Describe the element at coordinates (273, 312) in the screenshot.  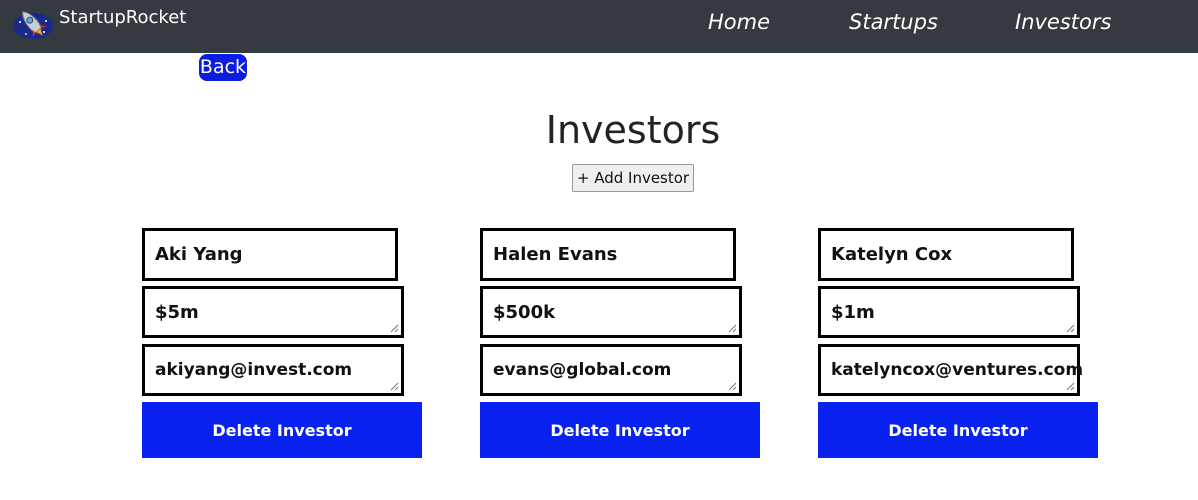
I see `investor-amount-field: $5m` at that location.